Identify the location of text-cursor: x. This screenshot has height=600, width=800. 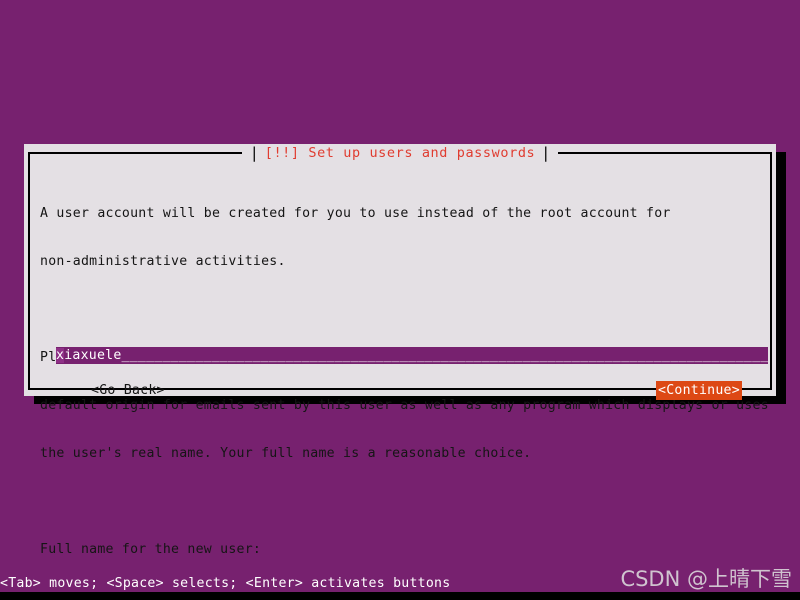
(60, 355).